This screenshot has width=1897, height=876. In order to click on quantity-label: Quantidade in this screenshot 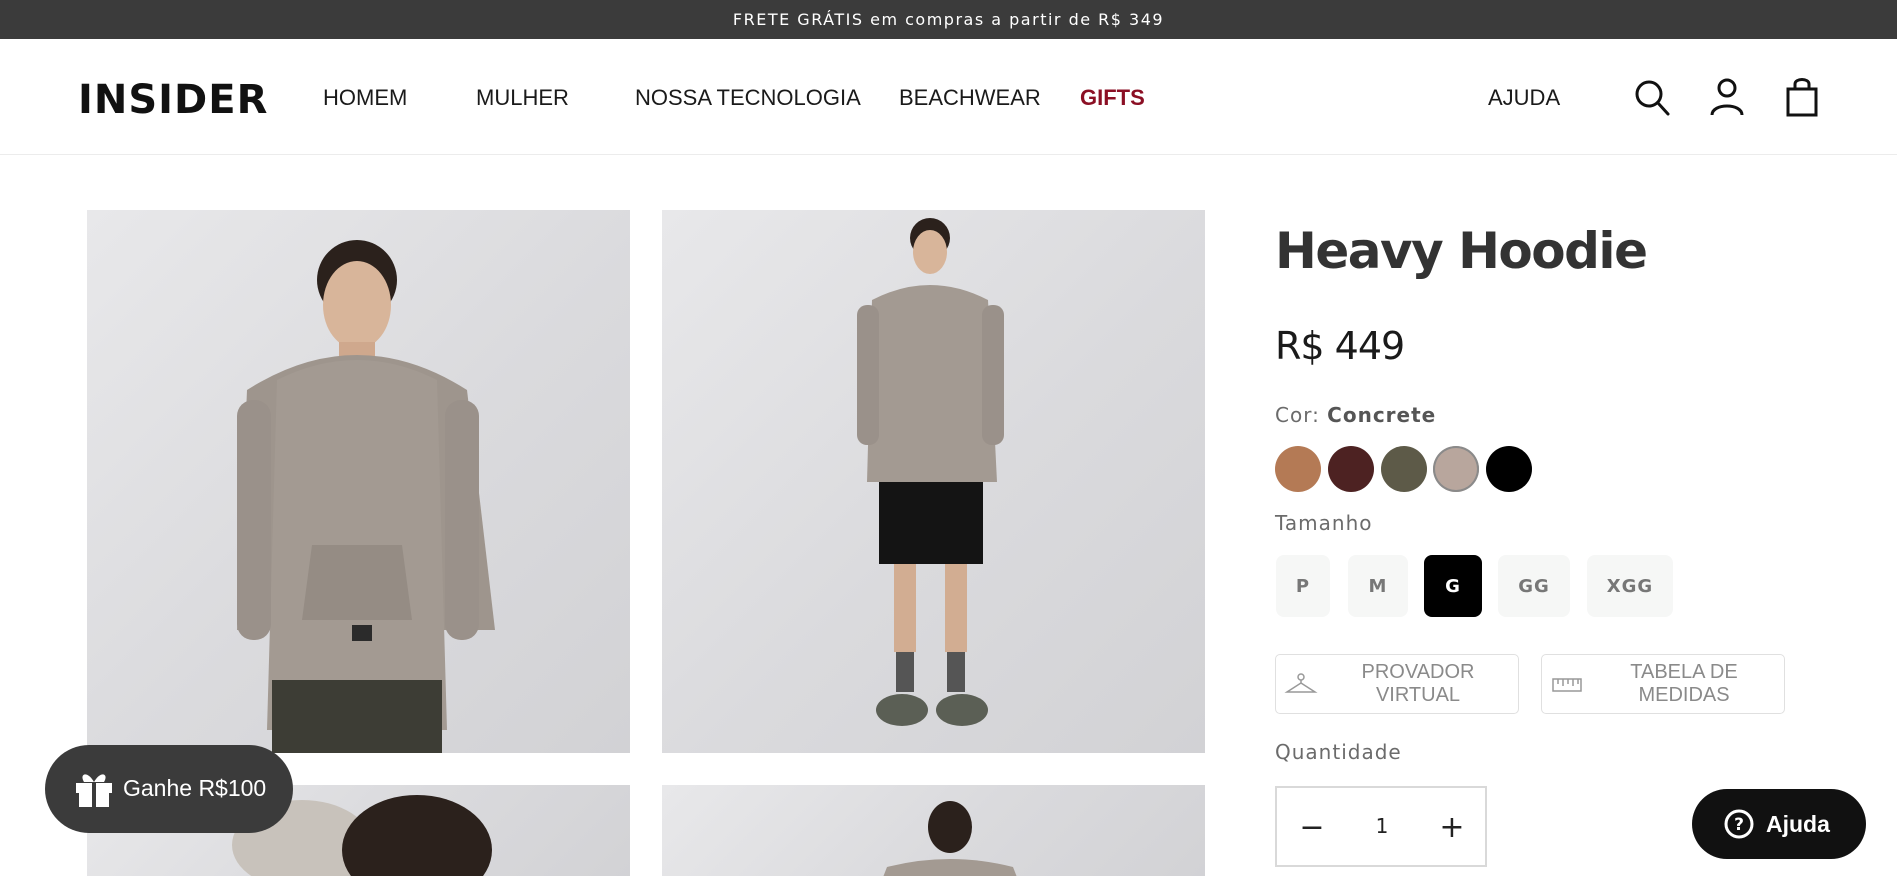, I will do `click(1338, 752)`.